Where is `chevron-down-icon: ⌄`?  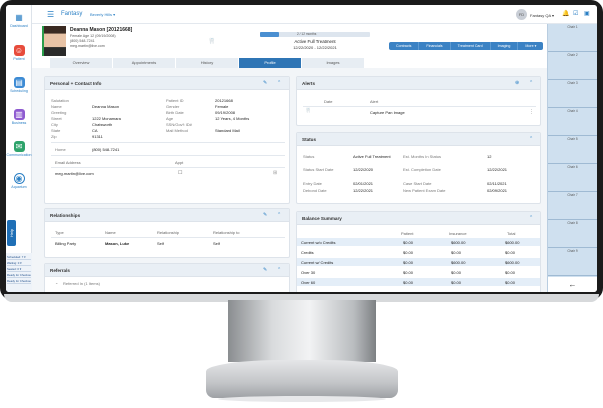 chevron-down-icon: ⌄ is located at coordinates (56, 282).